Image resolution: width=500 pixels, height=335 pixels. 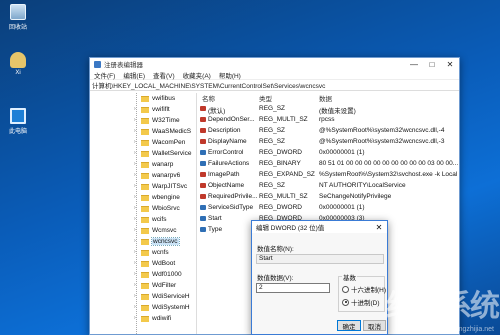 What do you see at coordinates (379, 227) in the screenshot?
I see `dialog-close-button: ✕` at bounding box center [379, 227].